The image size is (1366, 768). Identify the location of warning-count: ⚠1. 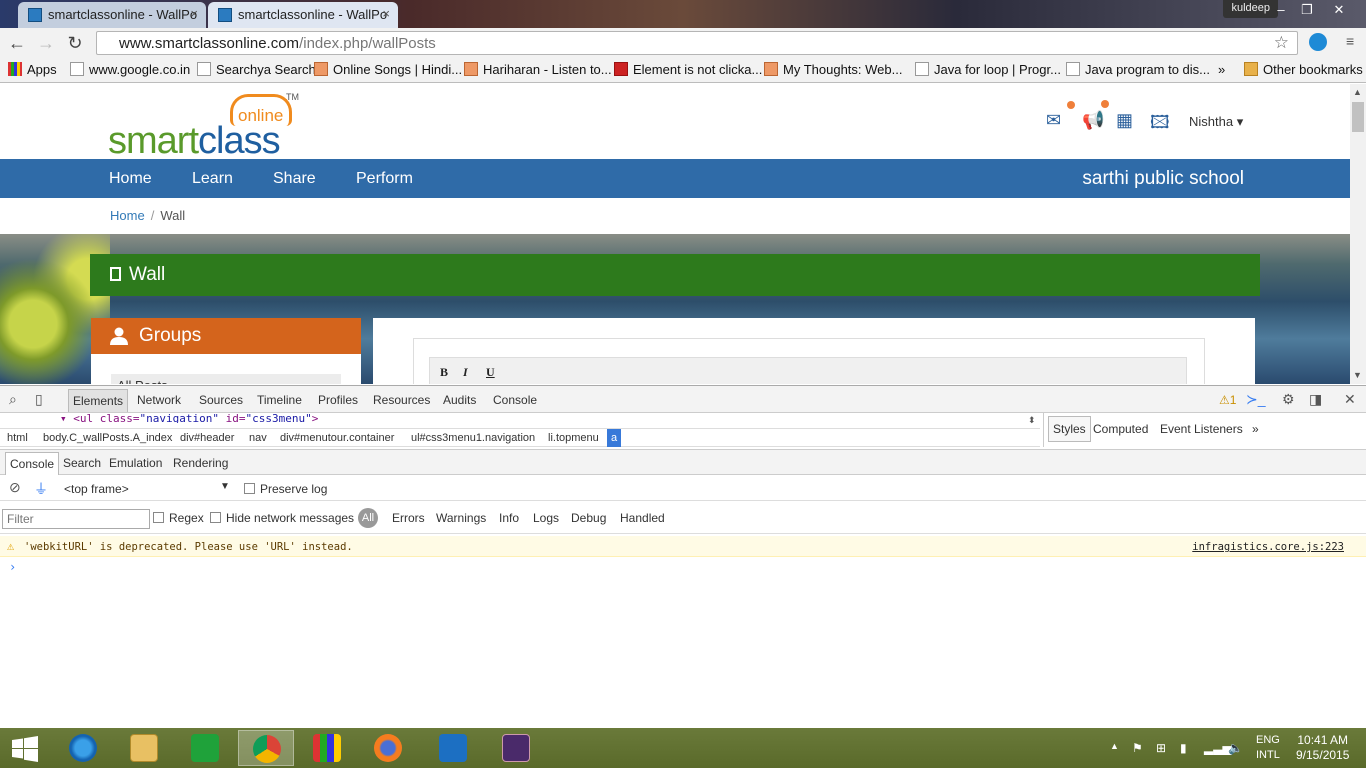
(1227, 400).